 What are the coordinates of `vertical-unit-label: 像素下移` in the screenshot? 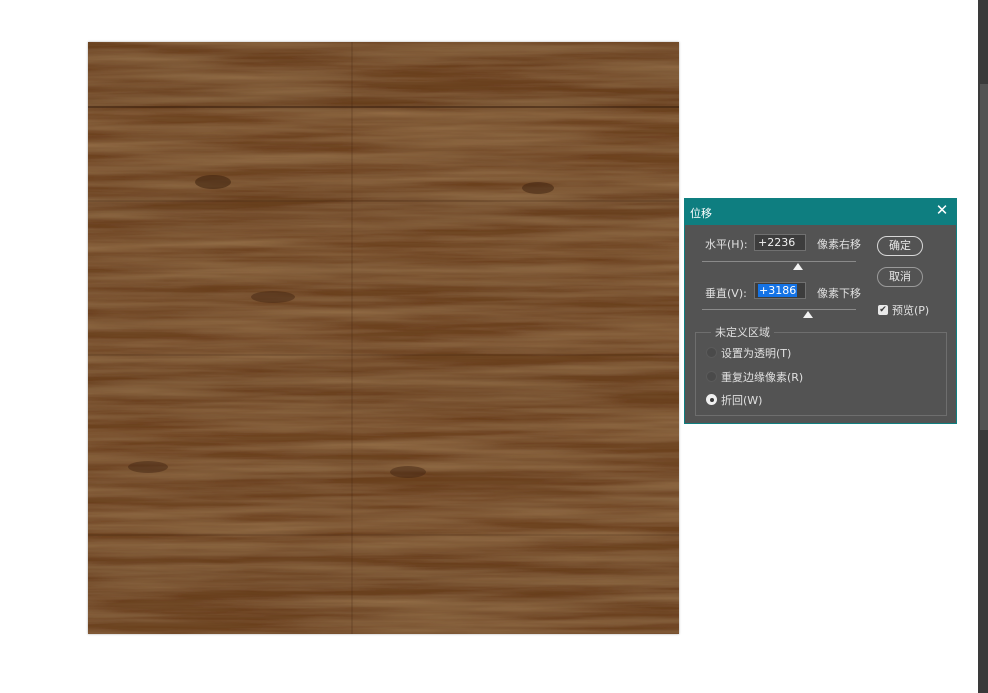 It's located at (839, 293).